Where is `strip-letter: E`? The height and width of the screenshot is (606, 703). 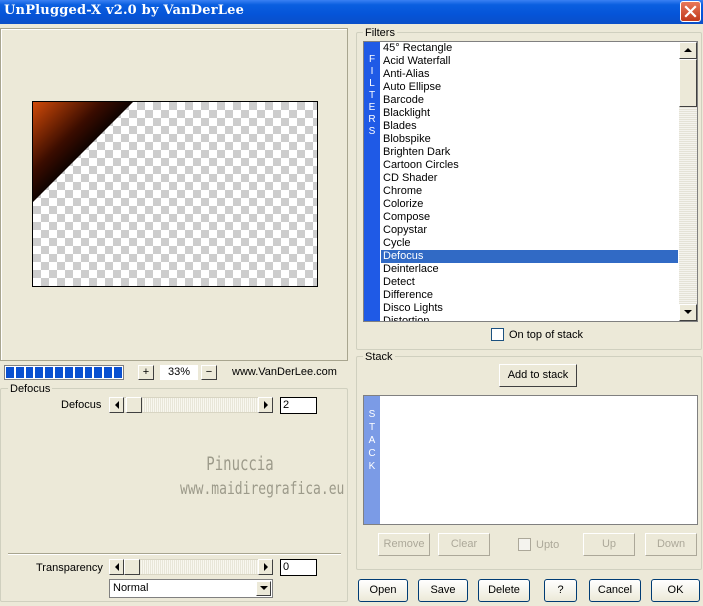 strip-letter: E is located at coordinates (372, 107).